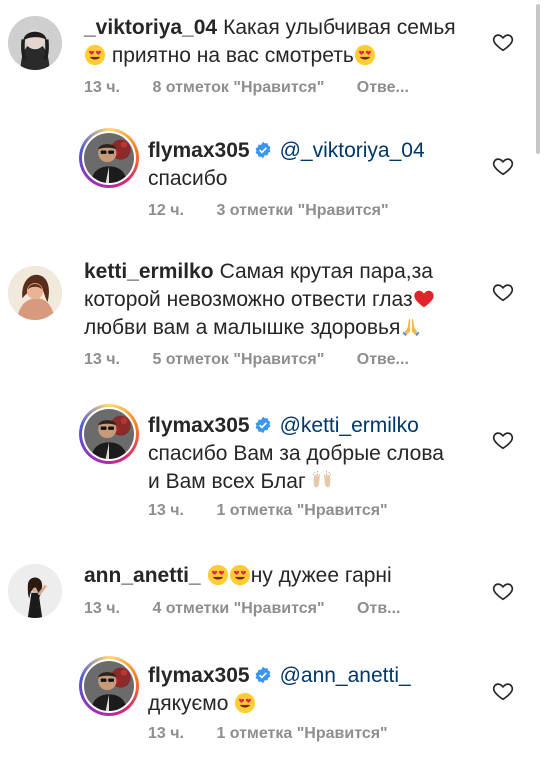  I want to click on comment-username: ann_anetti_, so click(142, 575).